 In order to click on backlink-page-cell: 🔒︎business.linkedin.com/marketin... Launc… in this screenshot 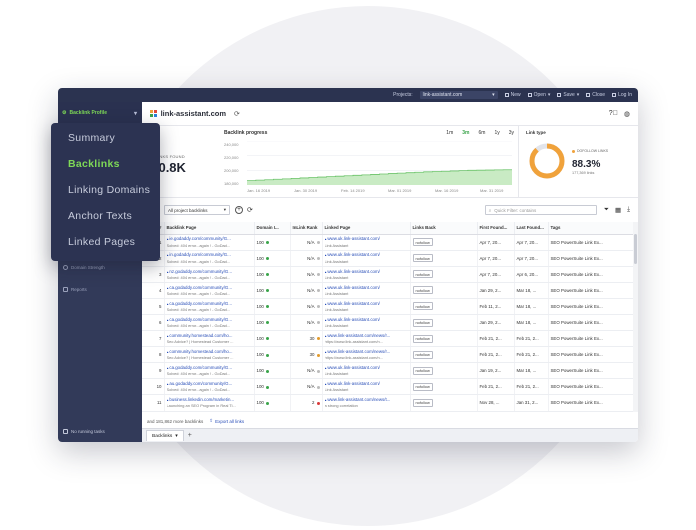, I will do `click(209, 403)`.